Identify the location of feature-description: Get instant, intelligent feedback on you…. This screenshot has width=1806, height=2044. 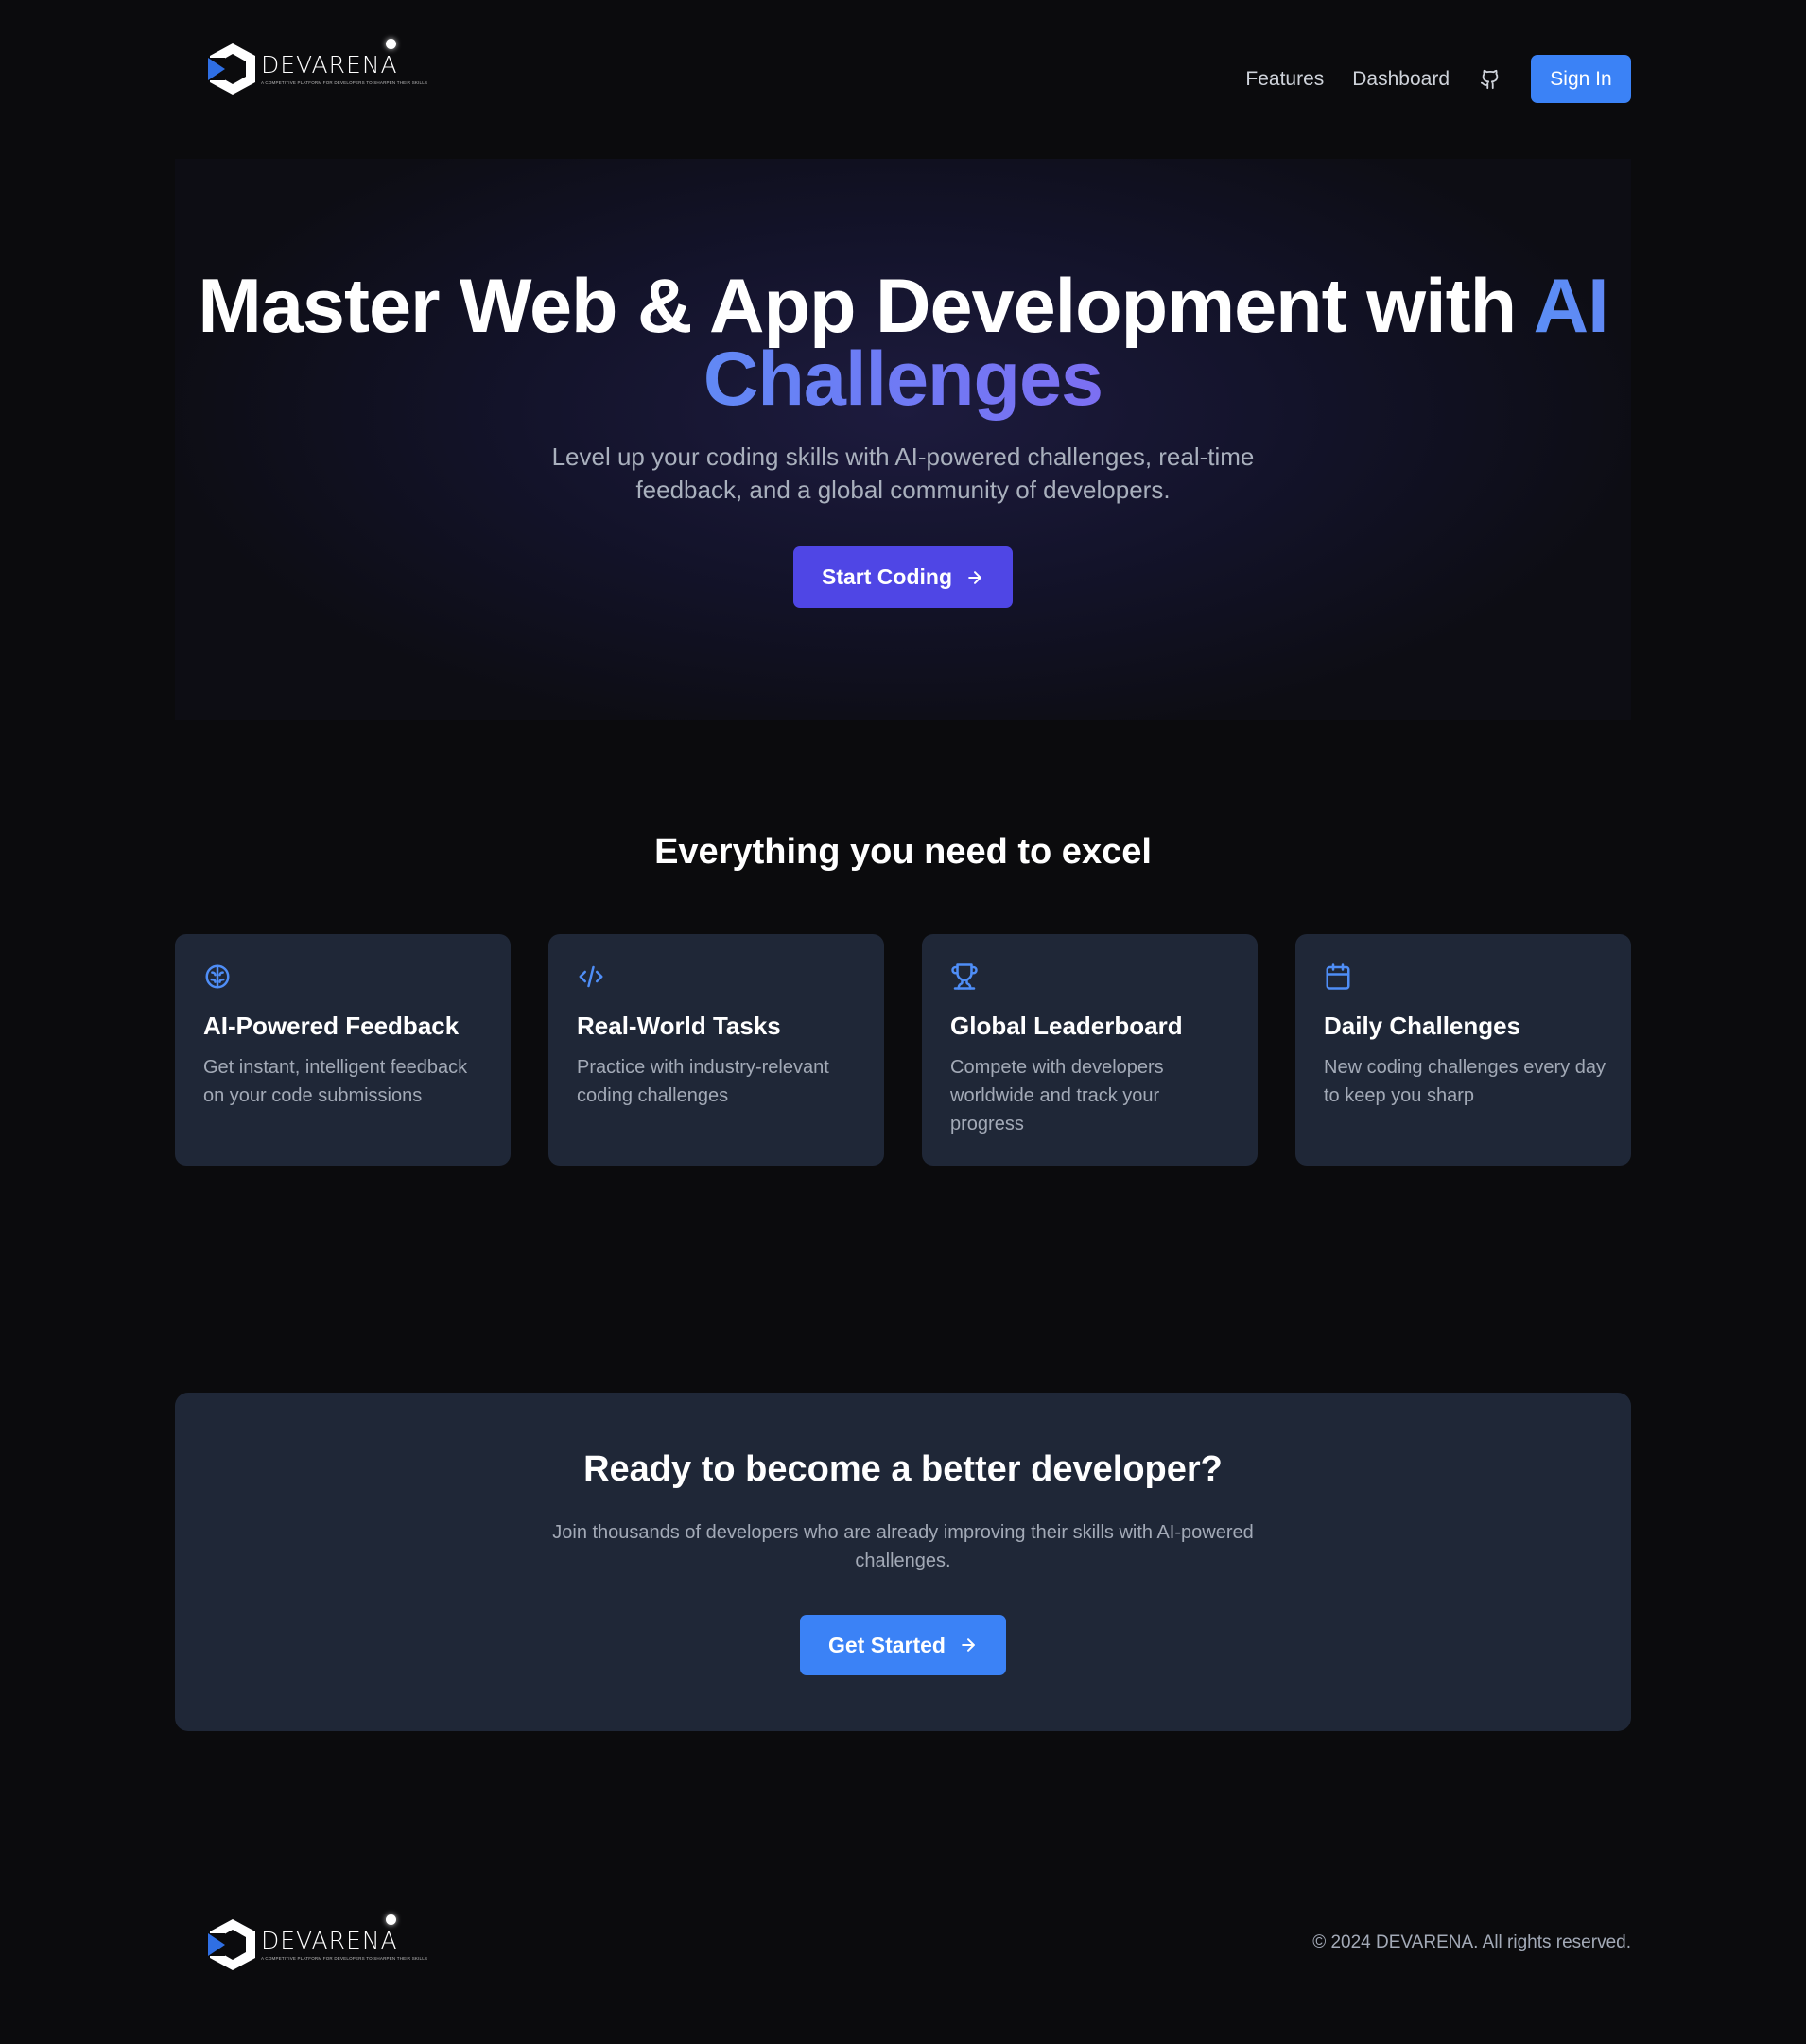
(335, 1081).